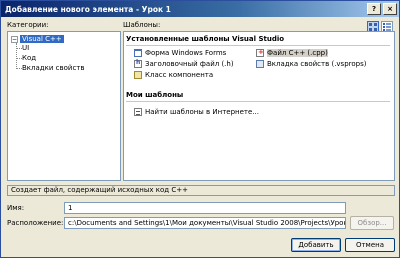  What do you see at coordinates (316, 245) in the screenshot?
I see `add-button: Добавить` at bounding box center [316, 245].